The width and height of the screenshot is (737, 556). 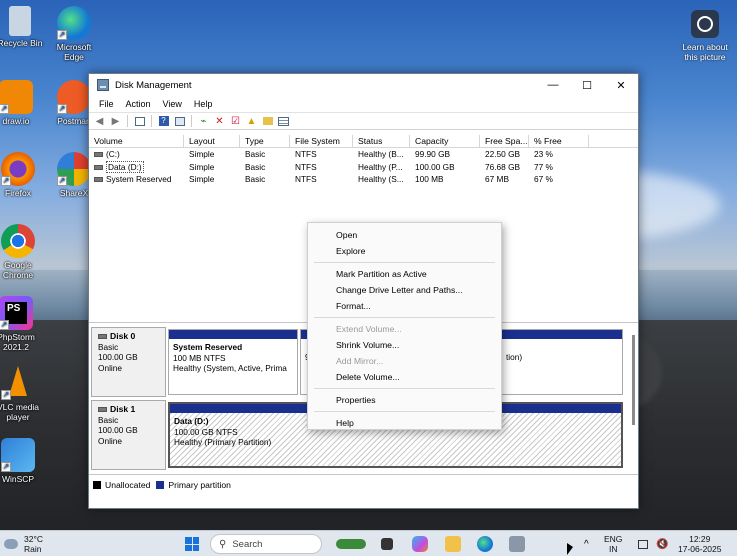 I want to click on chevron-up-icon: ^, so click(x=586, y=544).